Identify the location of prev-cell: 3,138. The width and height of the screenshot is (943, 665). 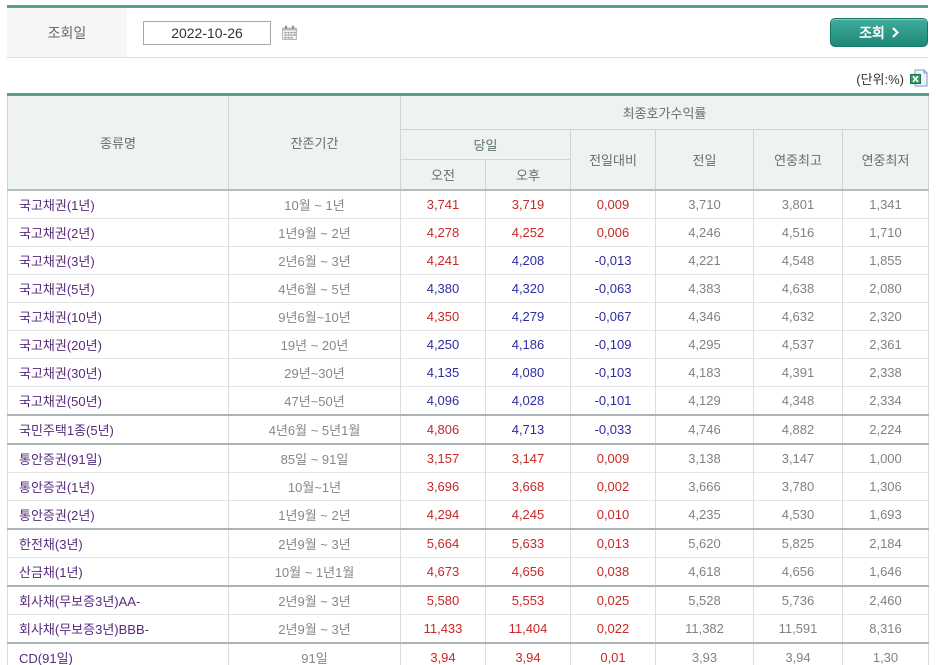
(704, 458).